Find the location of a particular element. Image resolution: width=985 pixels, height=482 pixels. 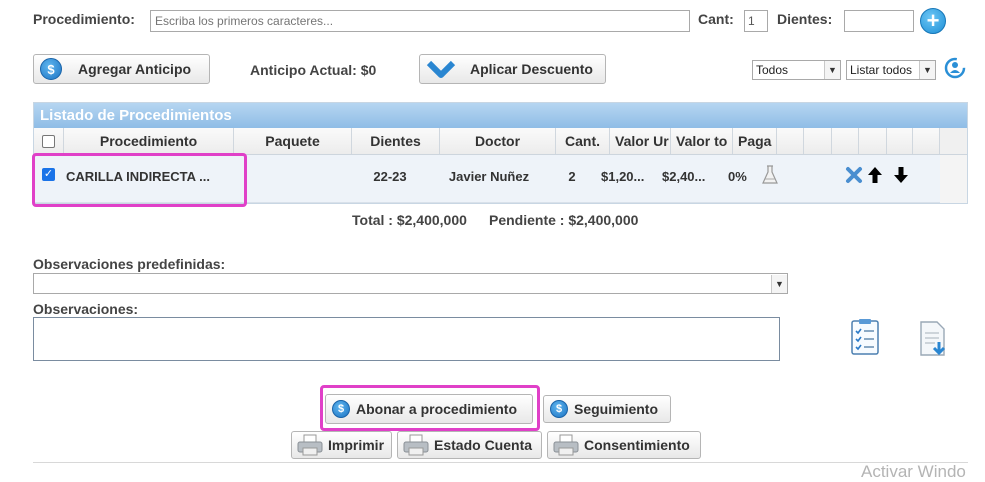

consentimiento-button: Consentimiento is located at coordinates (624, 445).